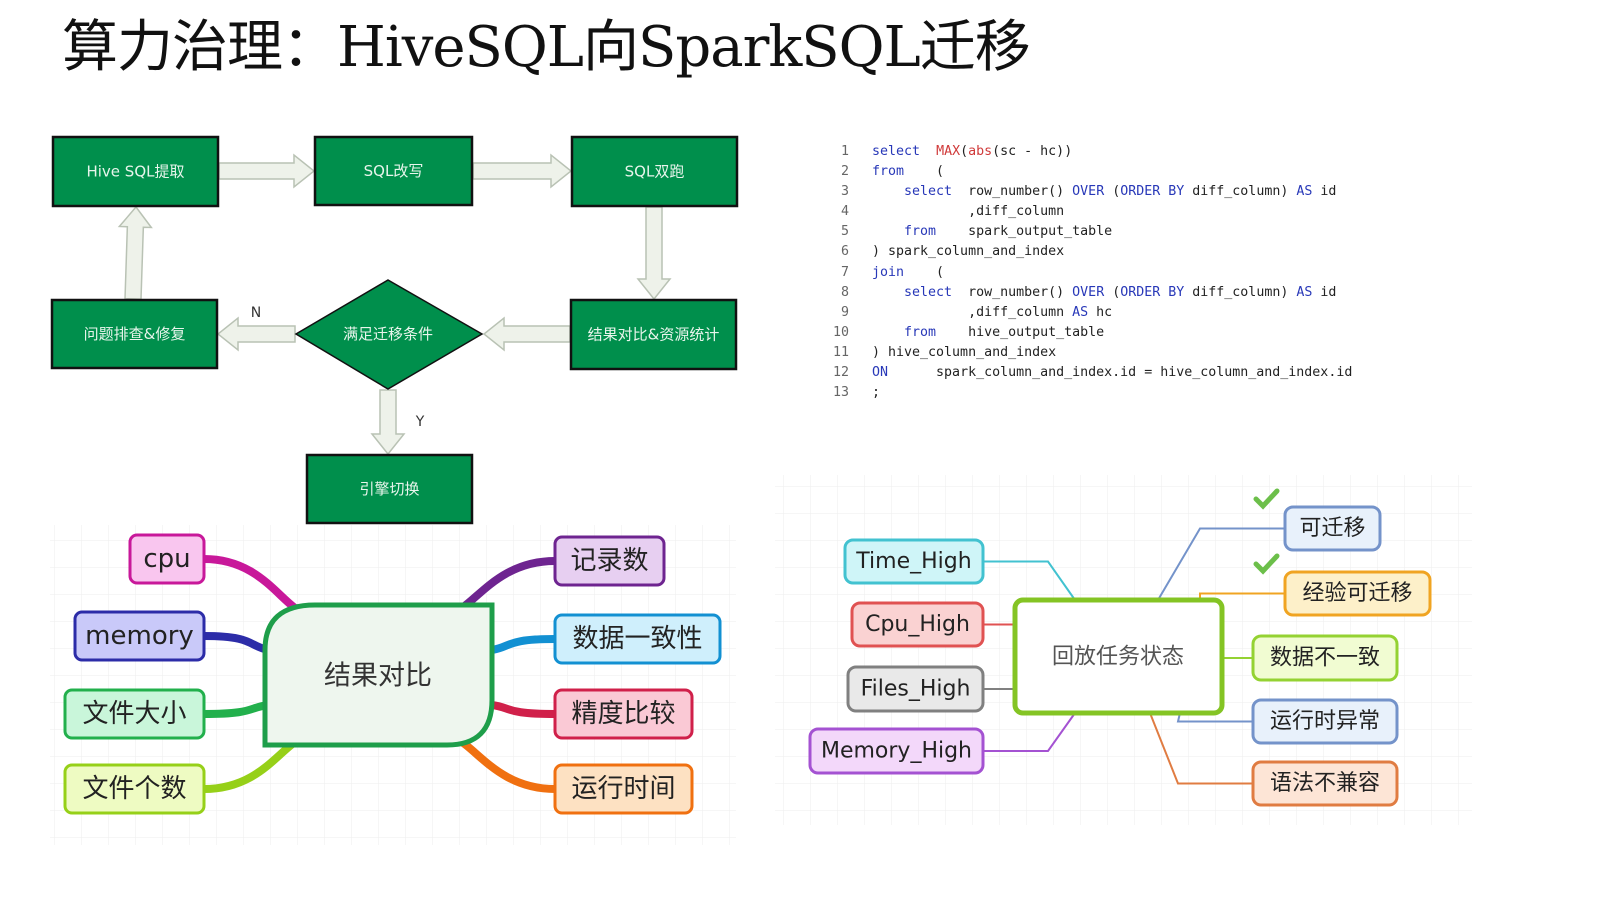 The height and width of the screenshot is (900, 1600). What do you see at coordinates (840, 352) in the screenshot?
I see `line-number: 11` at bounding box center [840, 352].